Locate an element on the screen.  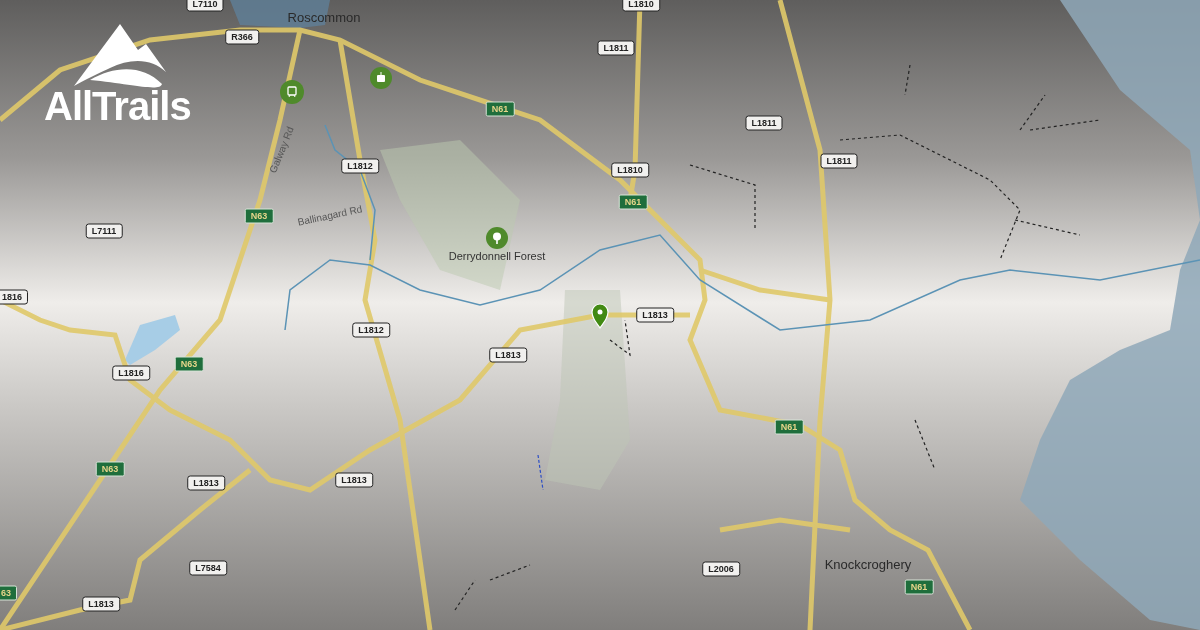
road-label: 1816 is located at coordinates (14, 297).